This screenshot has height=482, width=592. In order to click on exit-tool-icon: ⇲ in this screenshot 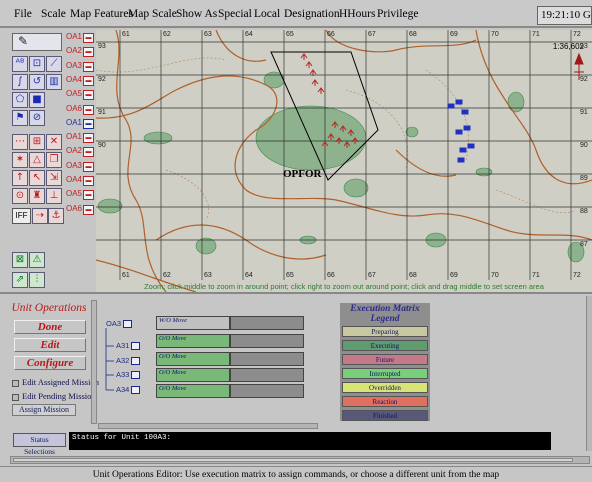, I will do `click(54, 178)`.